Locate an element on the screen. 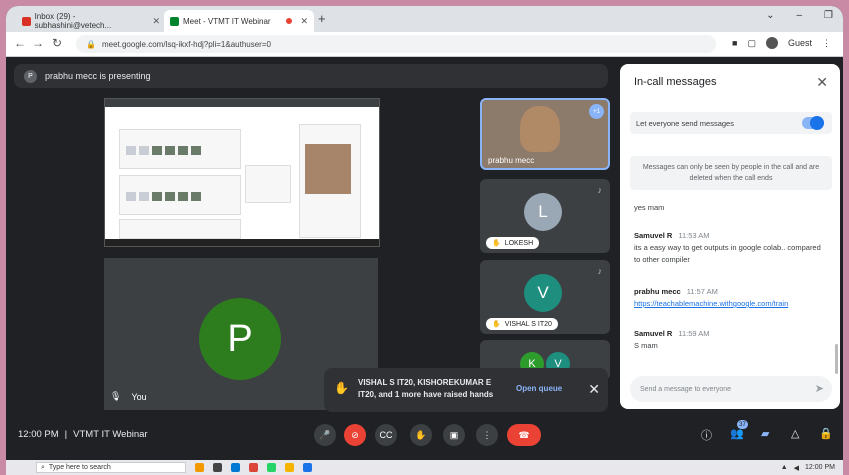  webcam-preview is located at coordinates (328, 169).